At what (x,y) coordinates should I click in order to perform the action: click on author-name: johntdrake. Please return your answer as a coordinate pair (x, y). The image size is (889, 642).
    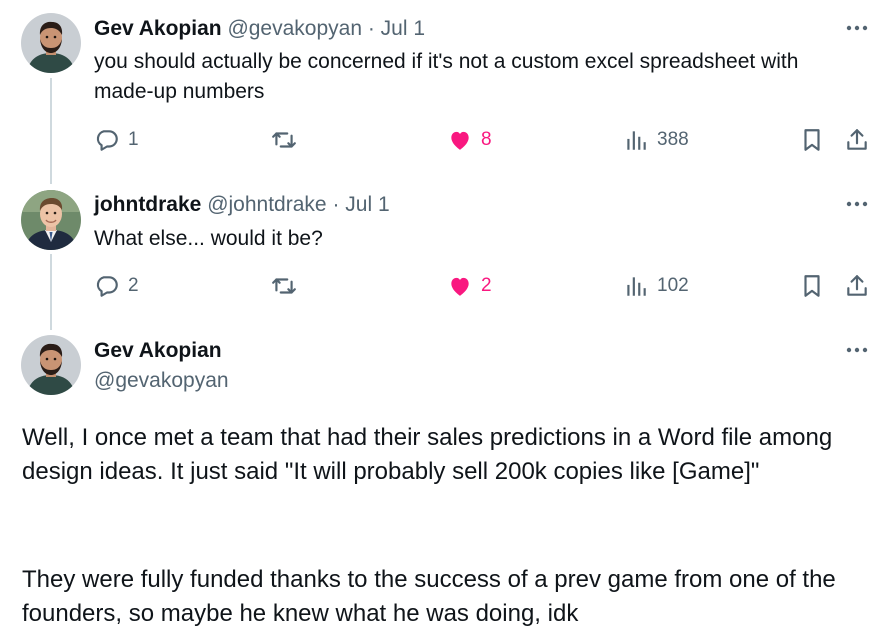
    Looking at the image, I should click on (147, 204).